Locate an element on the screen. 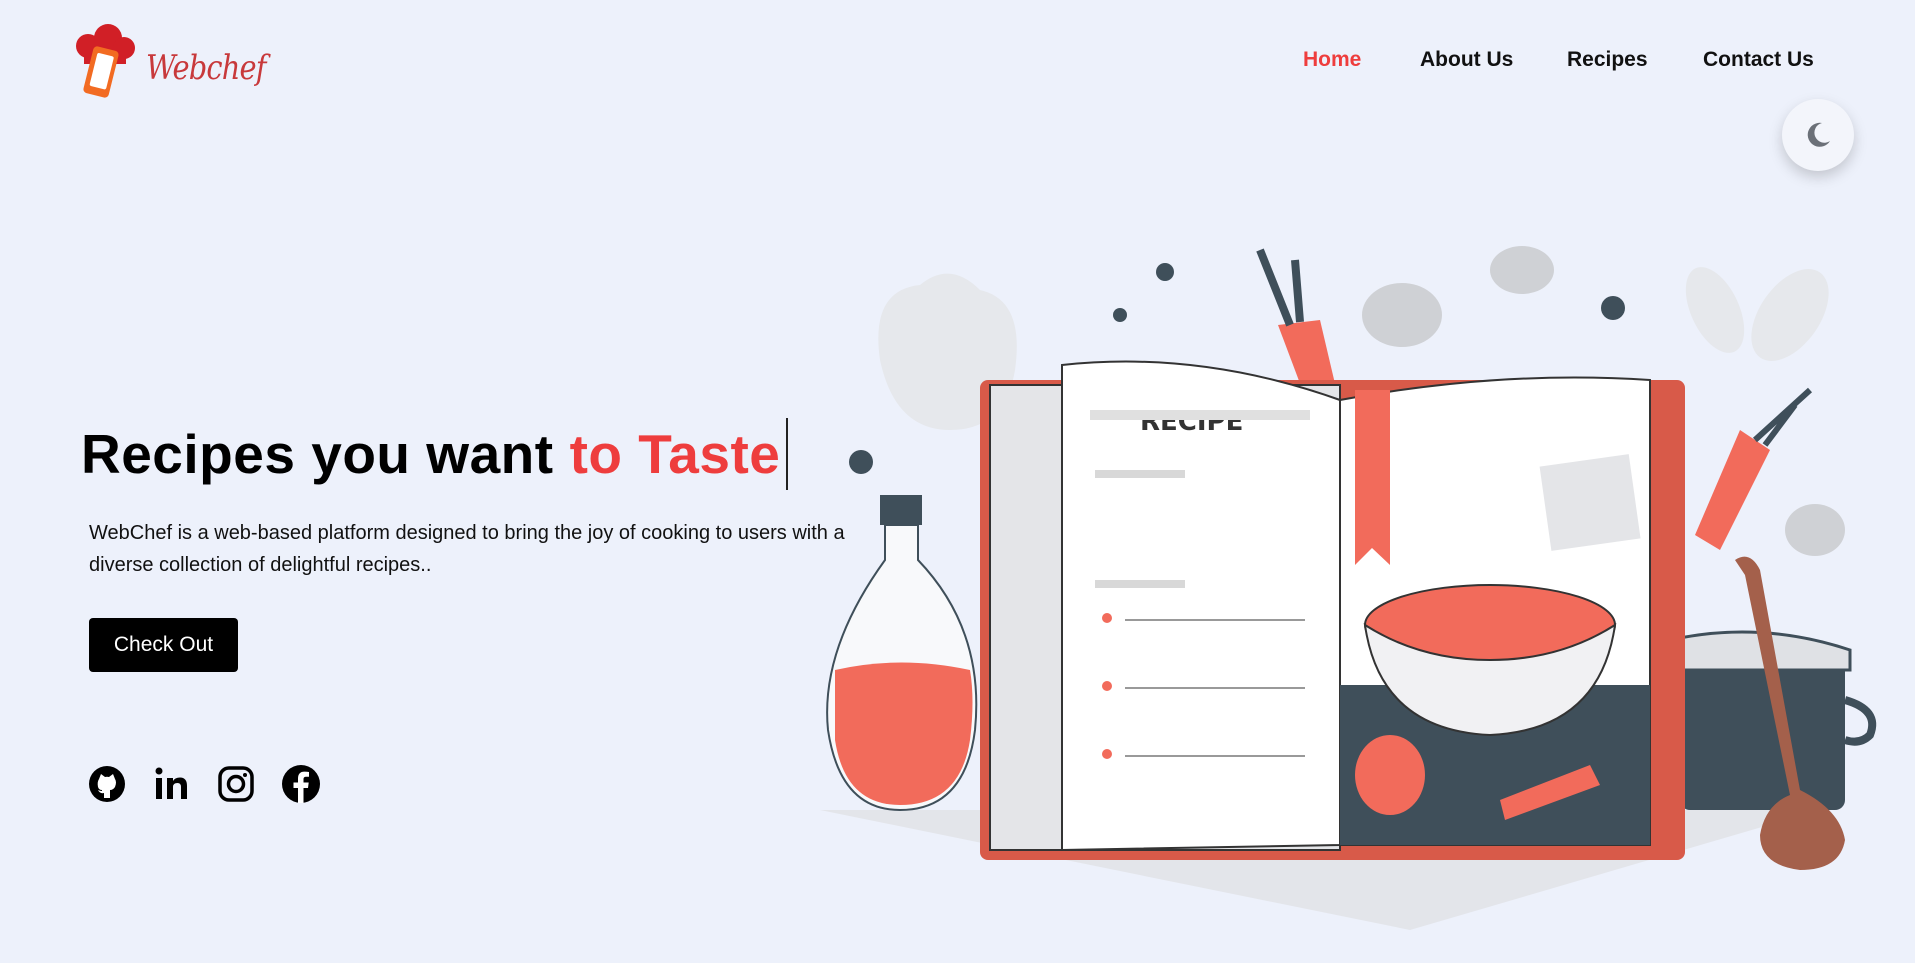  notepad-shape is located at coordinates (1590, 502).